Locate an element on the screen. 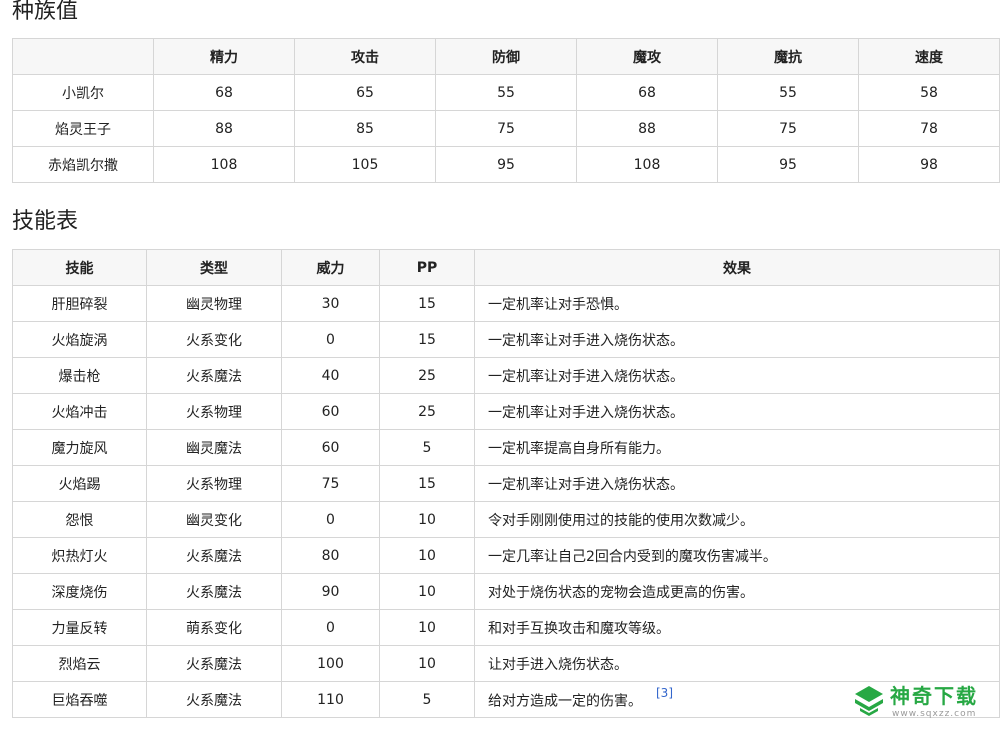 The height and width of the screenshot is (736, 1006). table-row: 火焰踢 火系物理 75 15 一定机率让对手进入烧伤状态。 is located at coordinates (506, 483).